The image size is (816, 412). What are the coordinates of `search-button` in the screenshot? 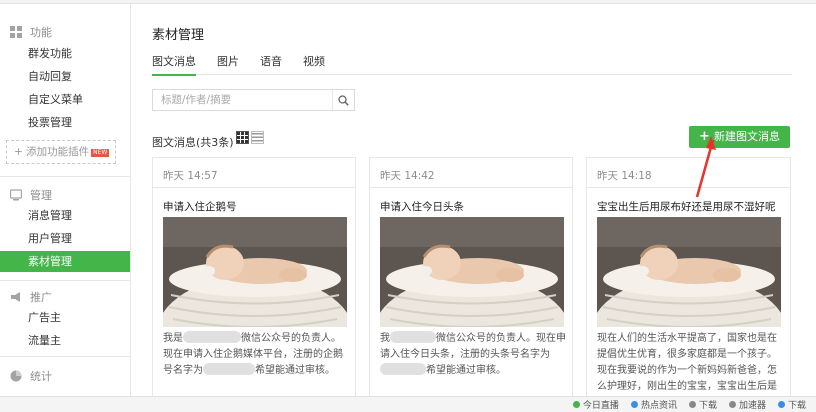 It's located at (343, 100).